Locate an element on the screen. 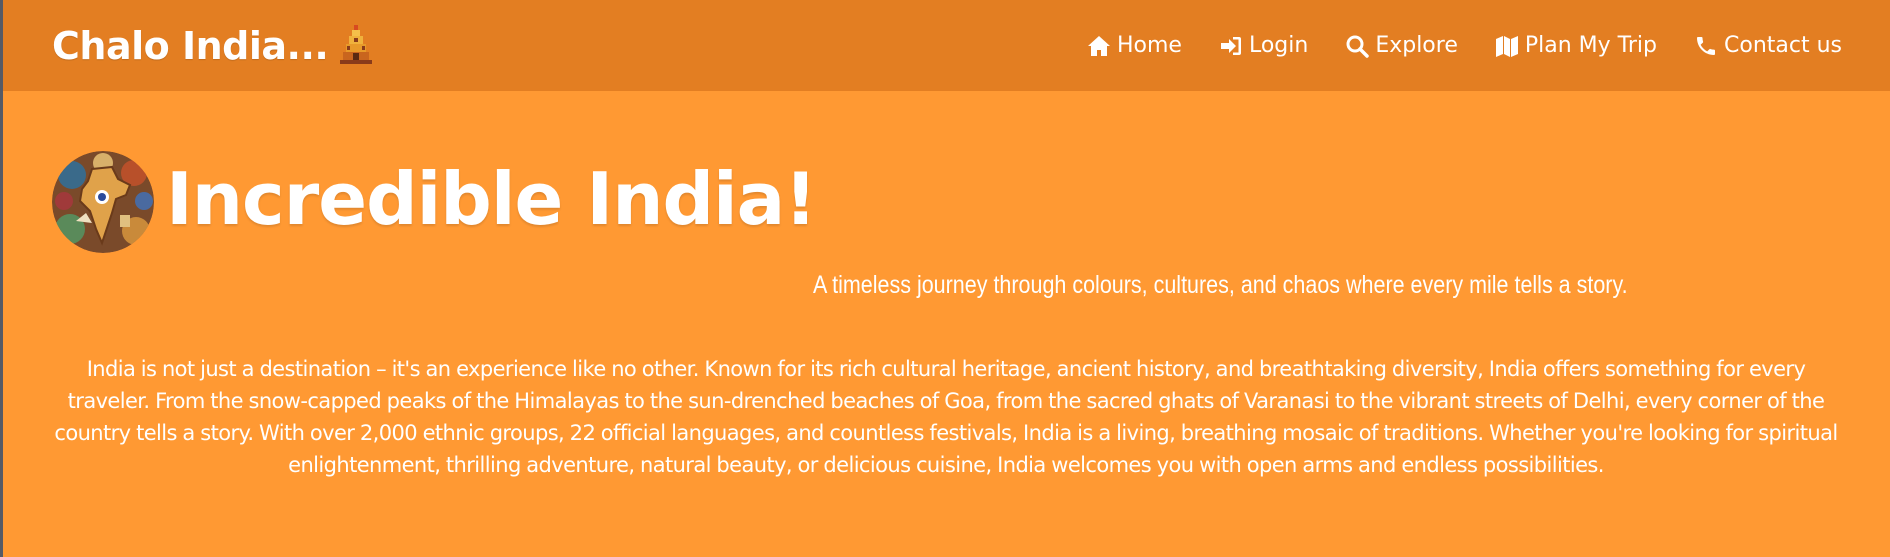  temple-icon is located at coordinates (356, 44).